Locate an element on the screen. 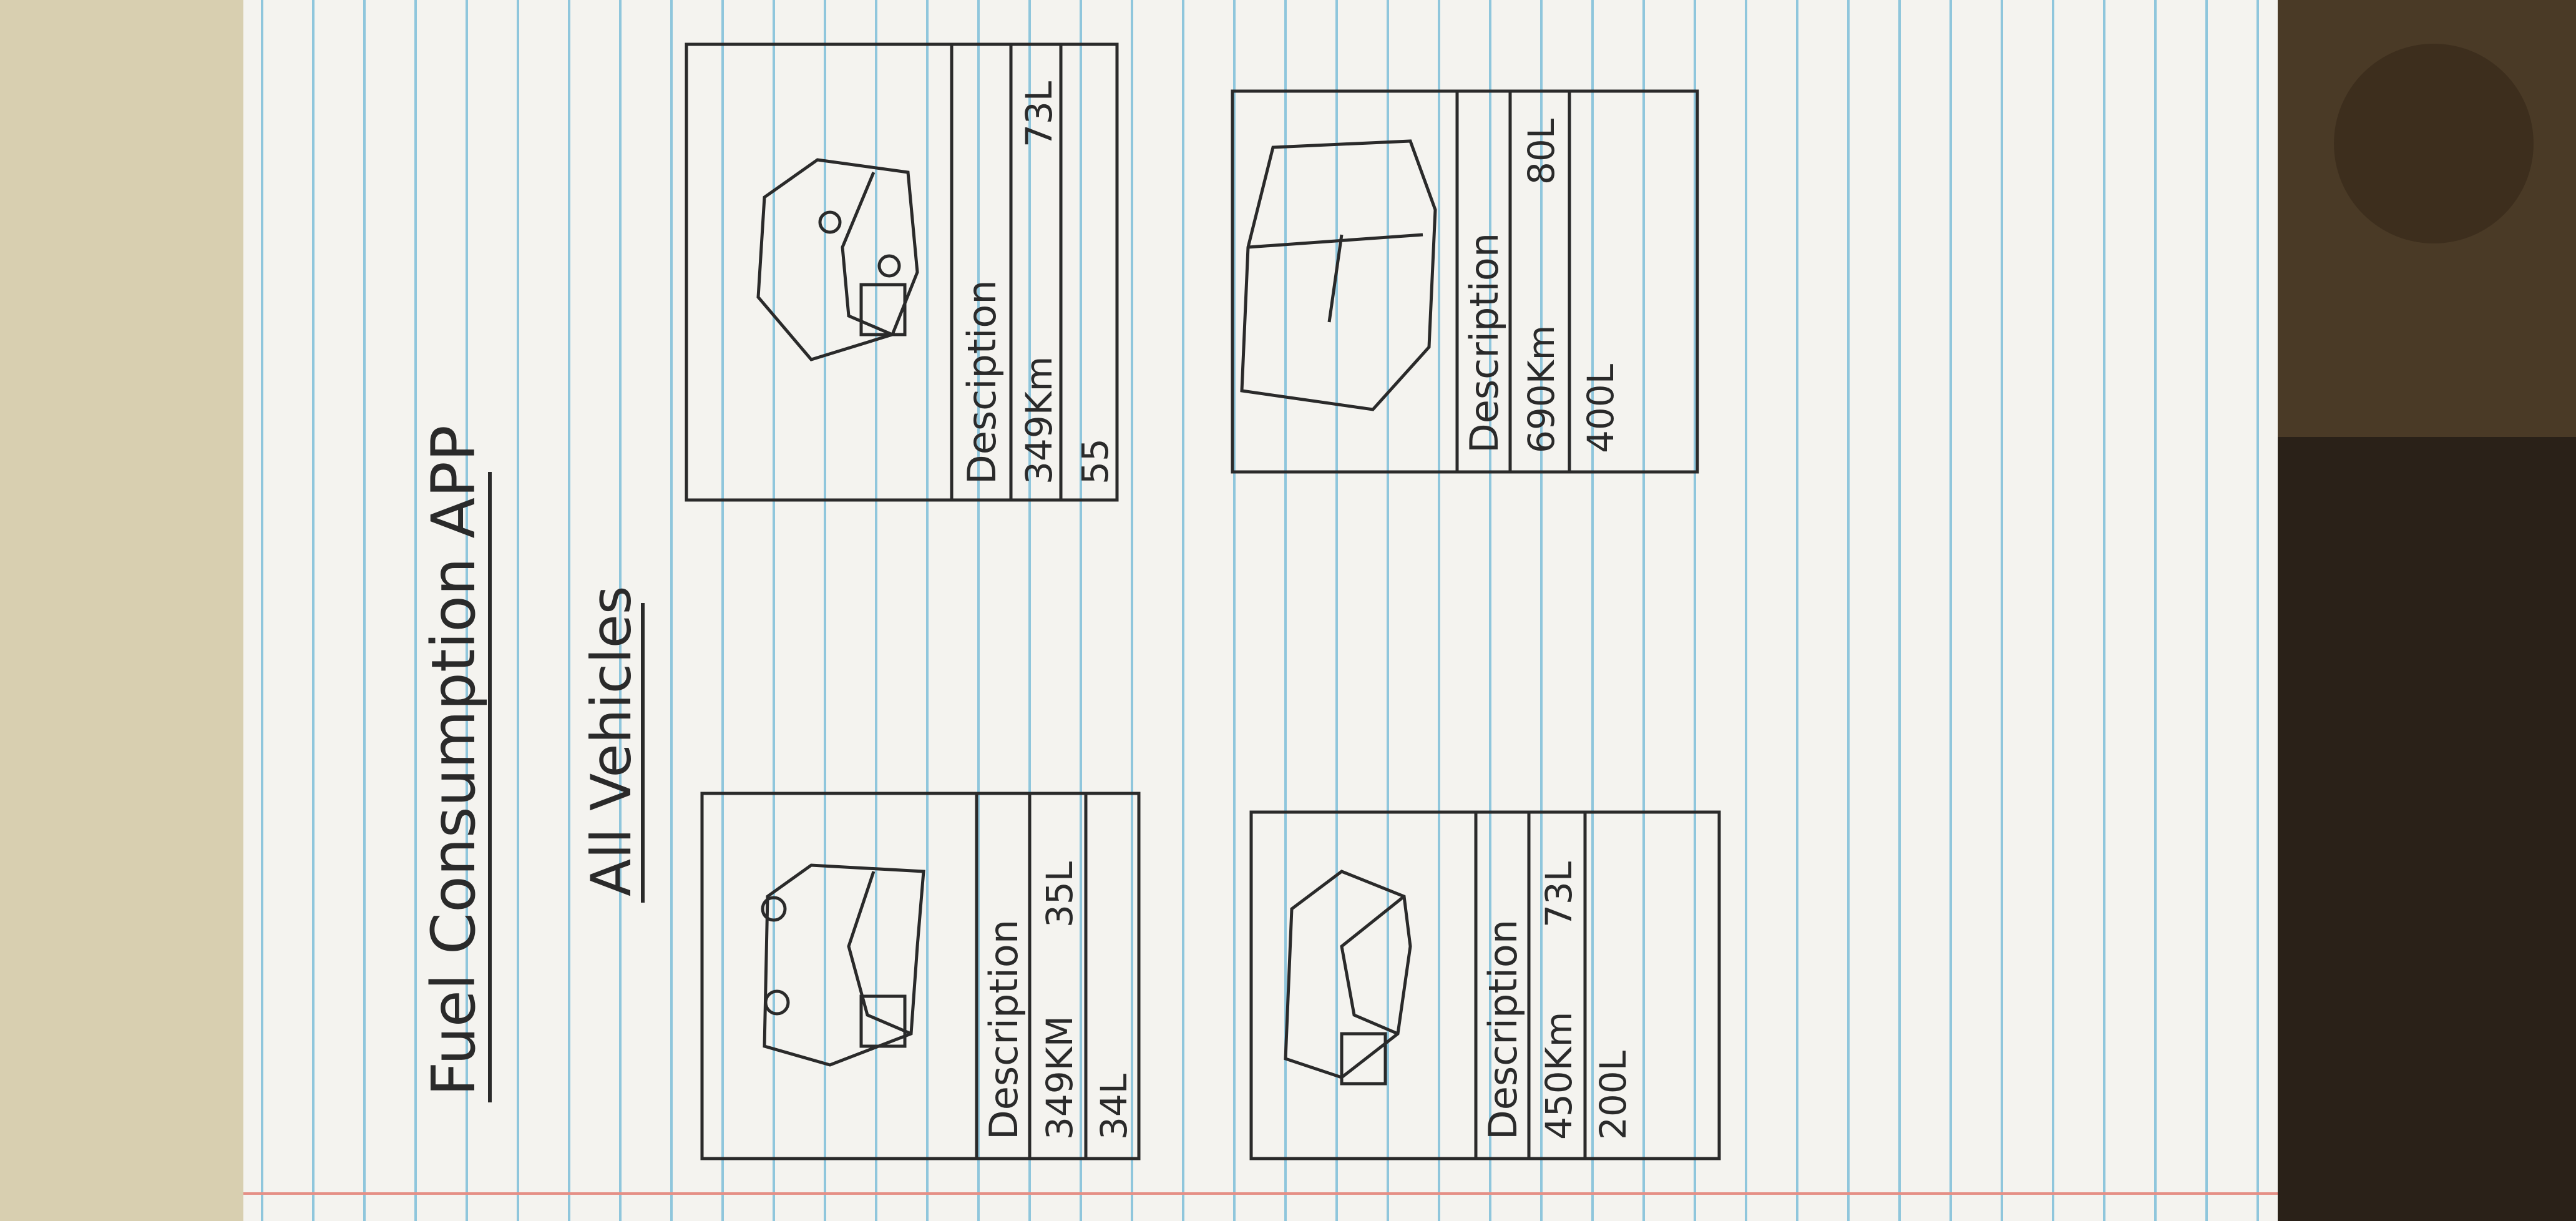 This screenshot has width=2576, height=1221. section-title: All Vehicles is located at coordinates (611, 741).